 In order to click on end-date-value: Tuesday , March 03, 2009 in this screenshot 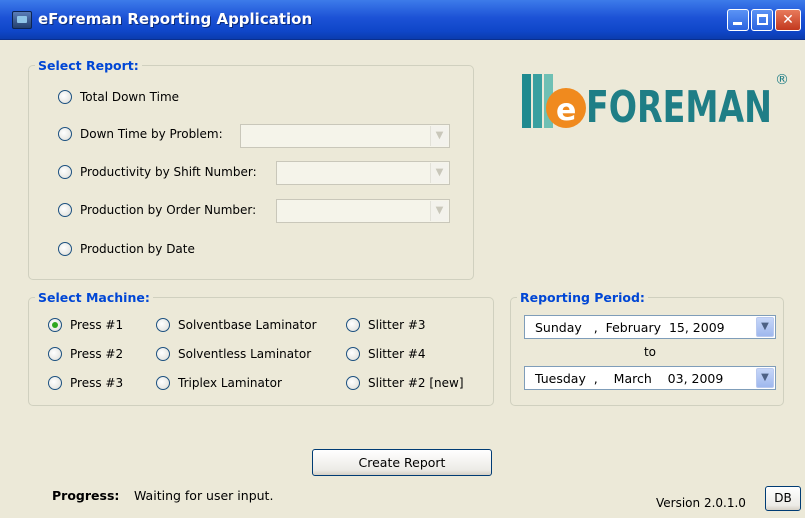, I will do `click(629, 378)`.